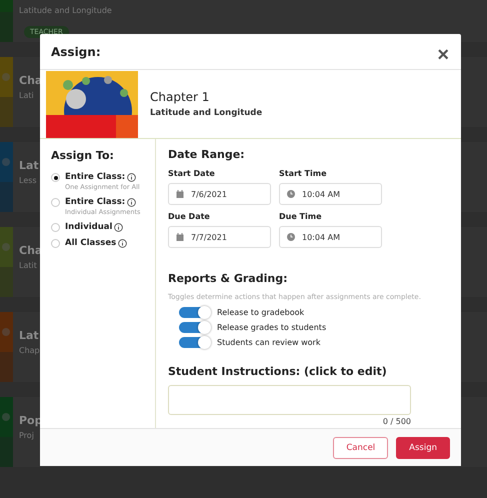  What do you see at coordinates (301, 216) in the screenshot?
I see `field-label: Due Time` at bounding box center [301, 216].